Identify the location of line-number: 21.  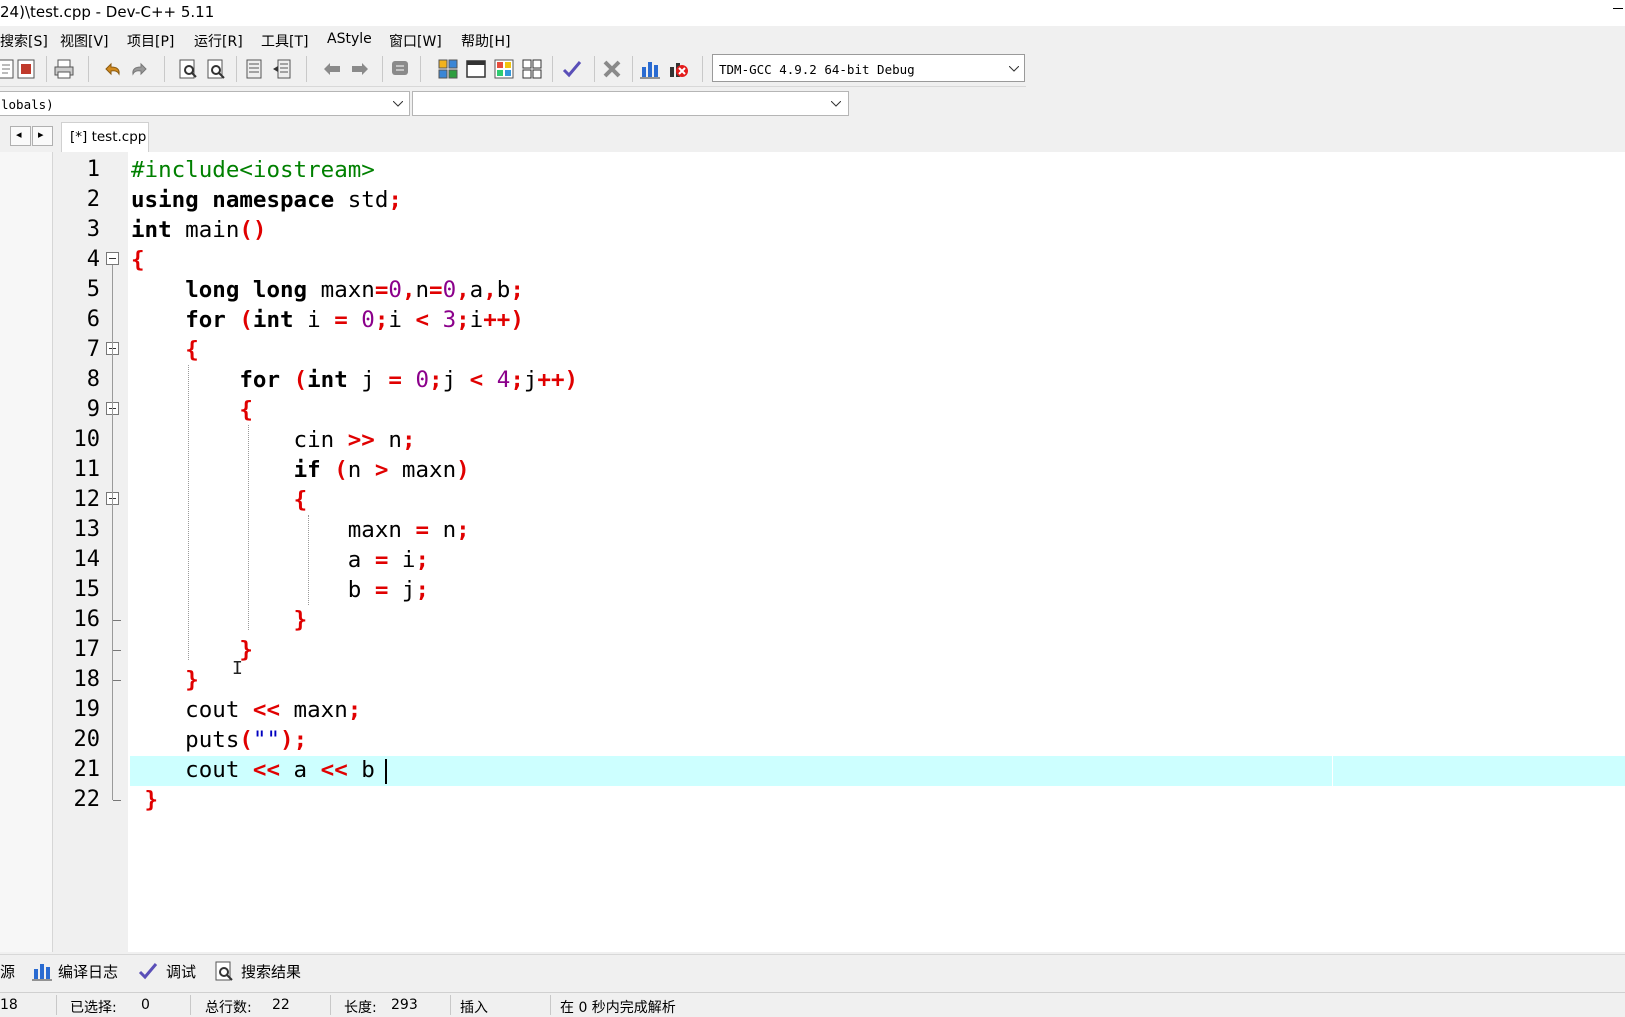
(87, 769).